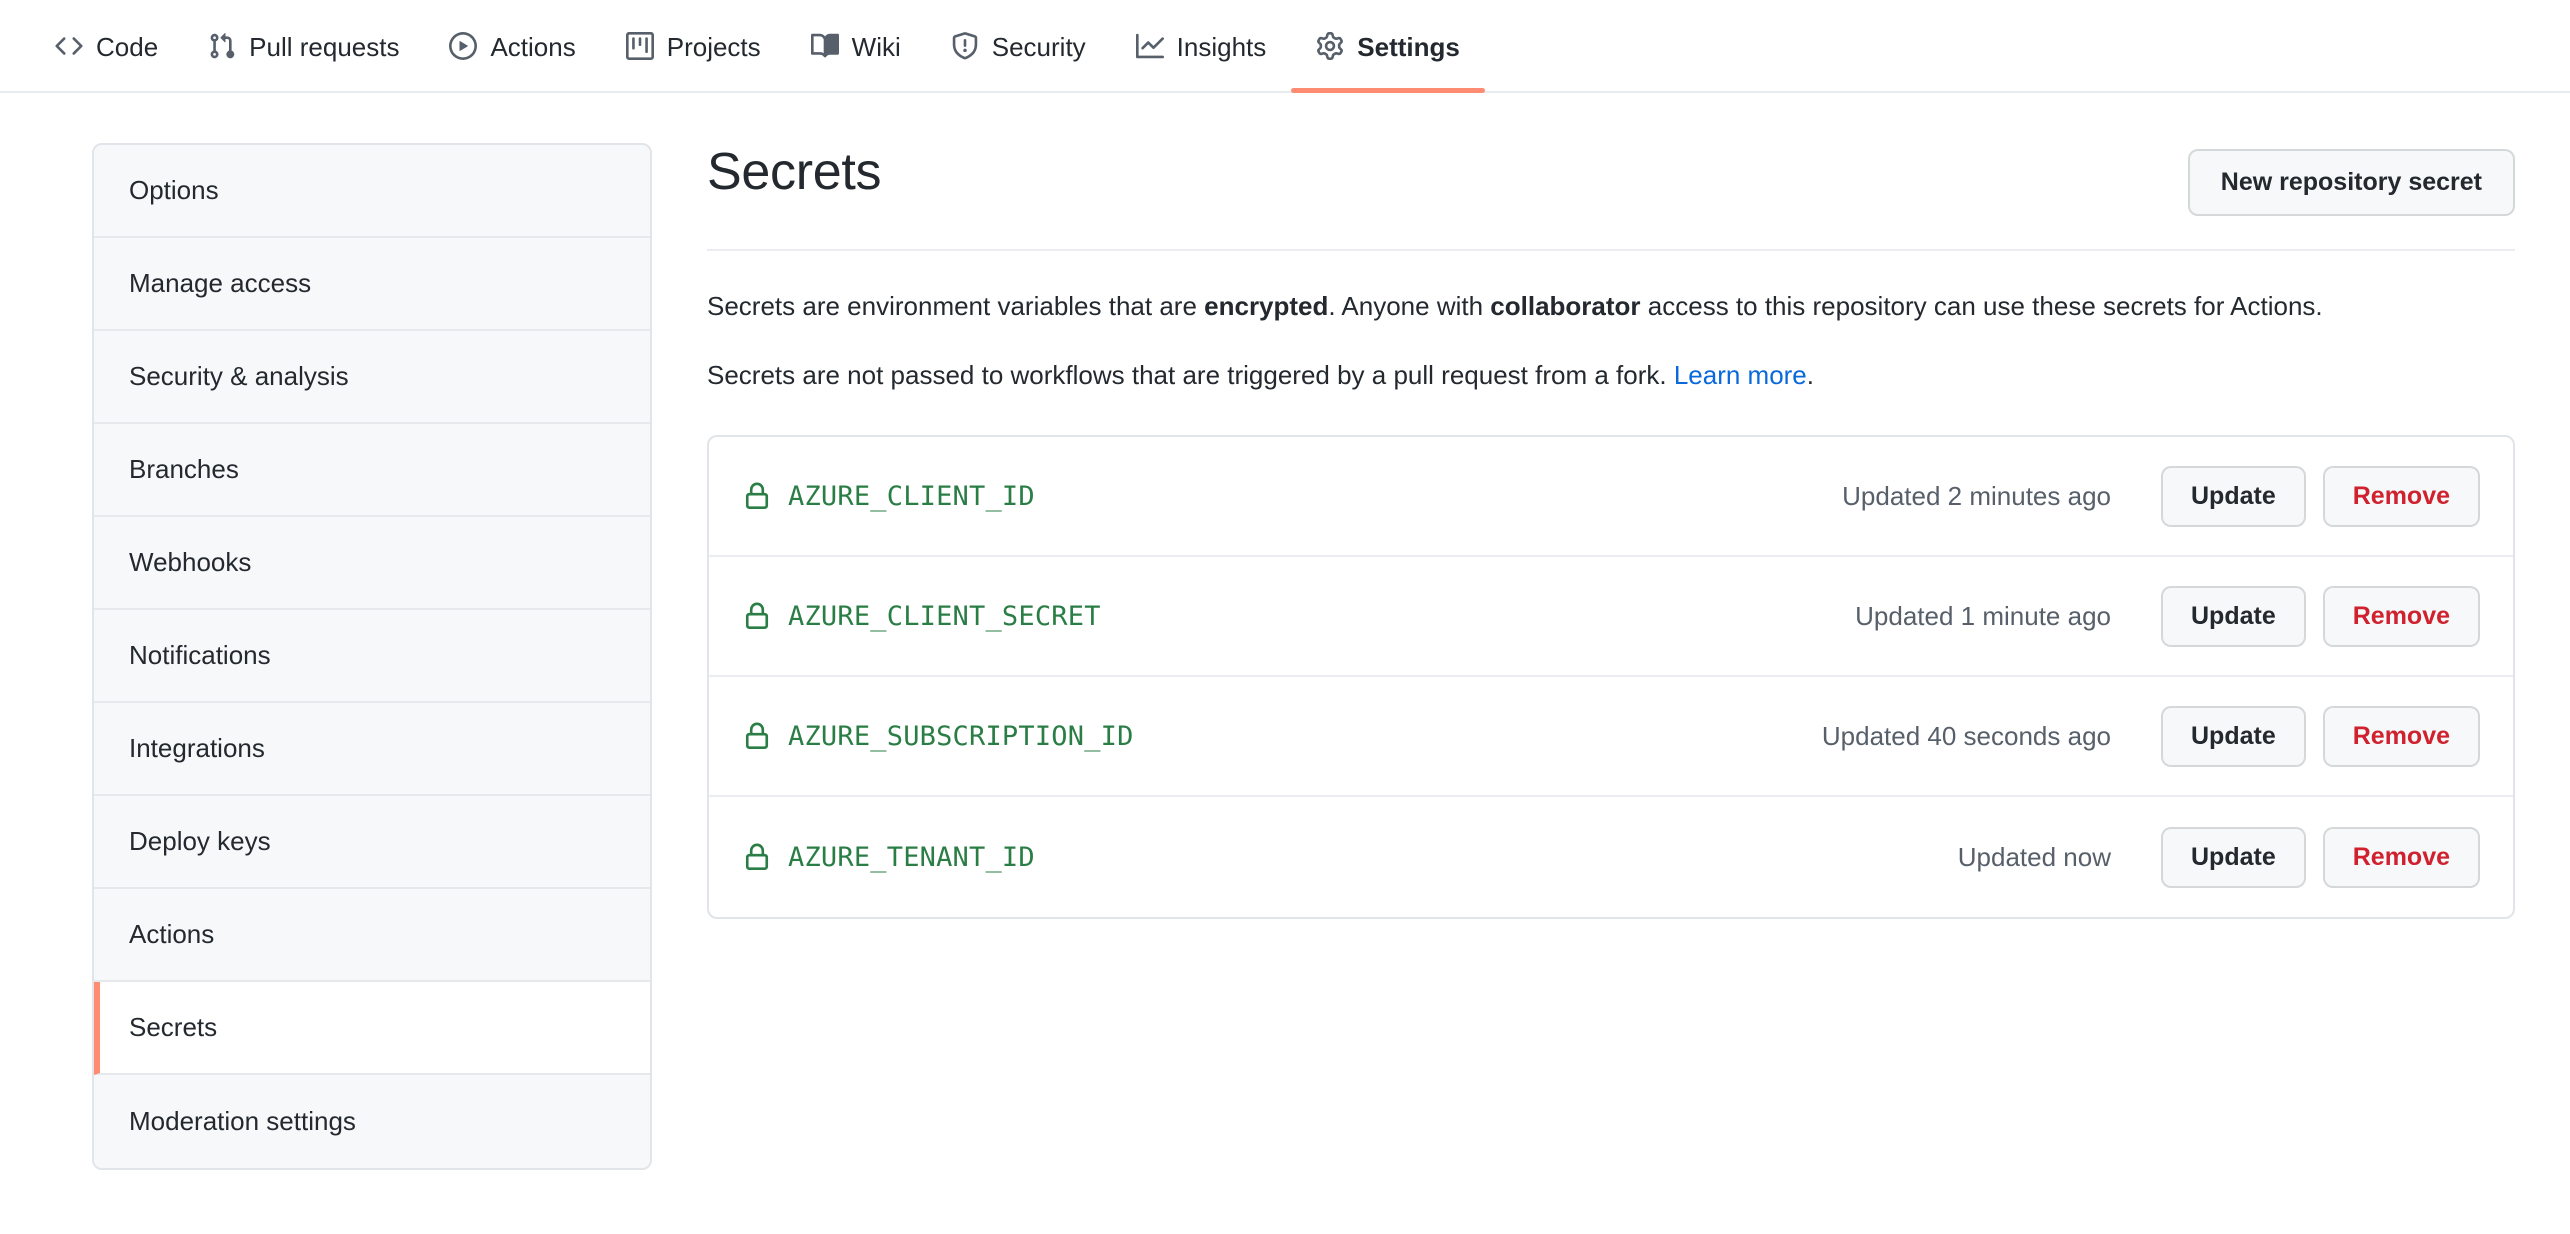  What do you see at coordinates (2351, 182) in the screenshot?
I see `new-repository-secret-button: New repository secret` at bounding box center [2351, 182].